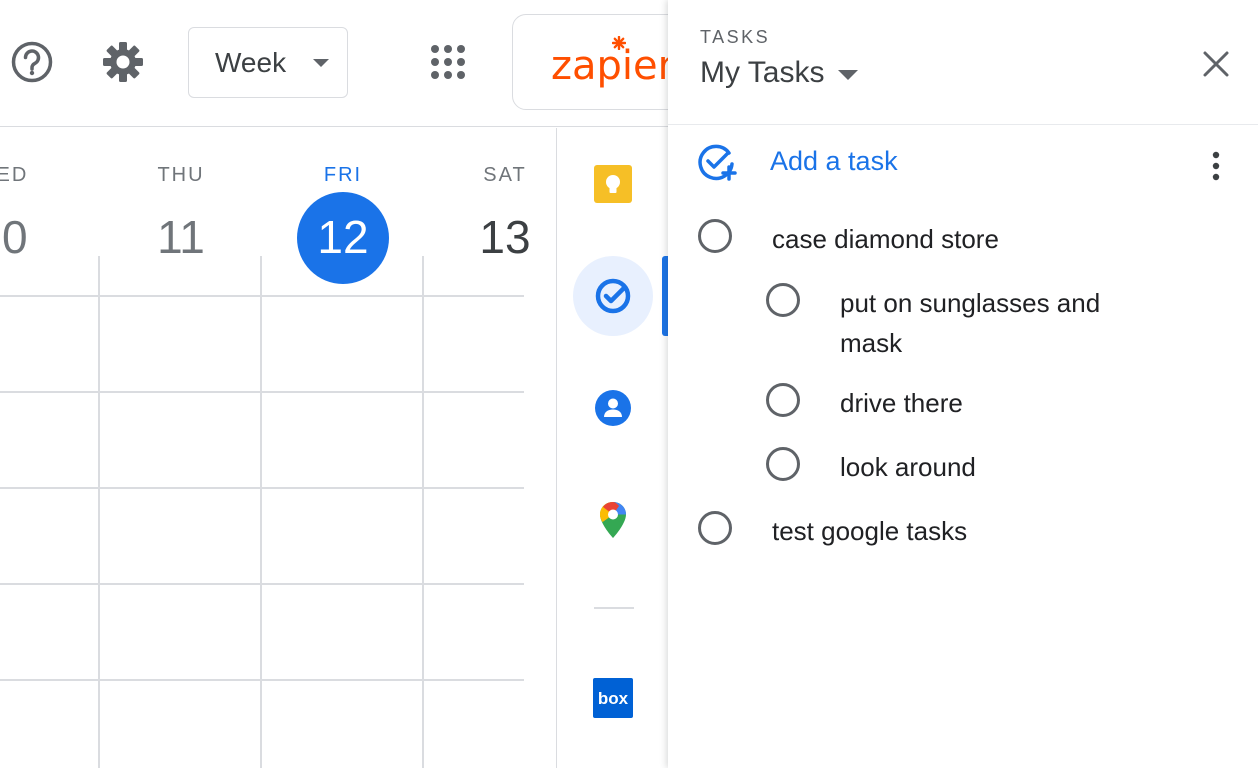 This screenshot has height=768, width=1258. I want to click on keep-button, so click(613, 184).